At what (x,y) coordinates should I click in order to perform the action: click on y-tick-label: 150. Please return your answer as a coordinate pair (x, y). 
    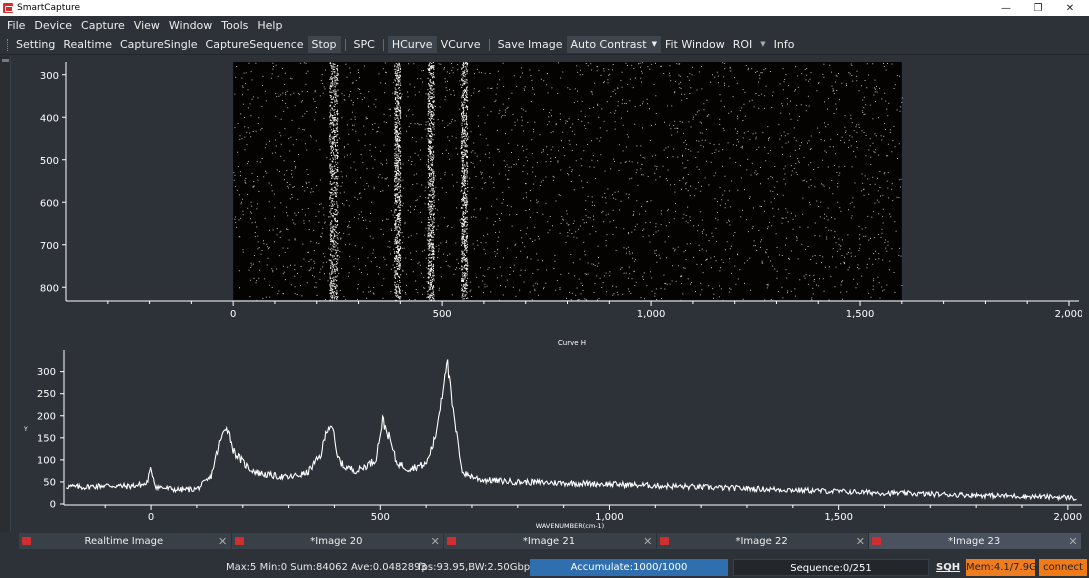
    Looking at the image, I should click on (46, 438).